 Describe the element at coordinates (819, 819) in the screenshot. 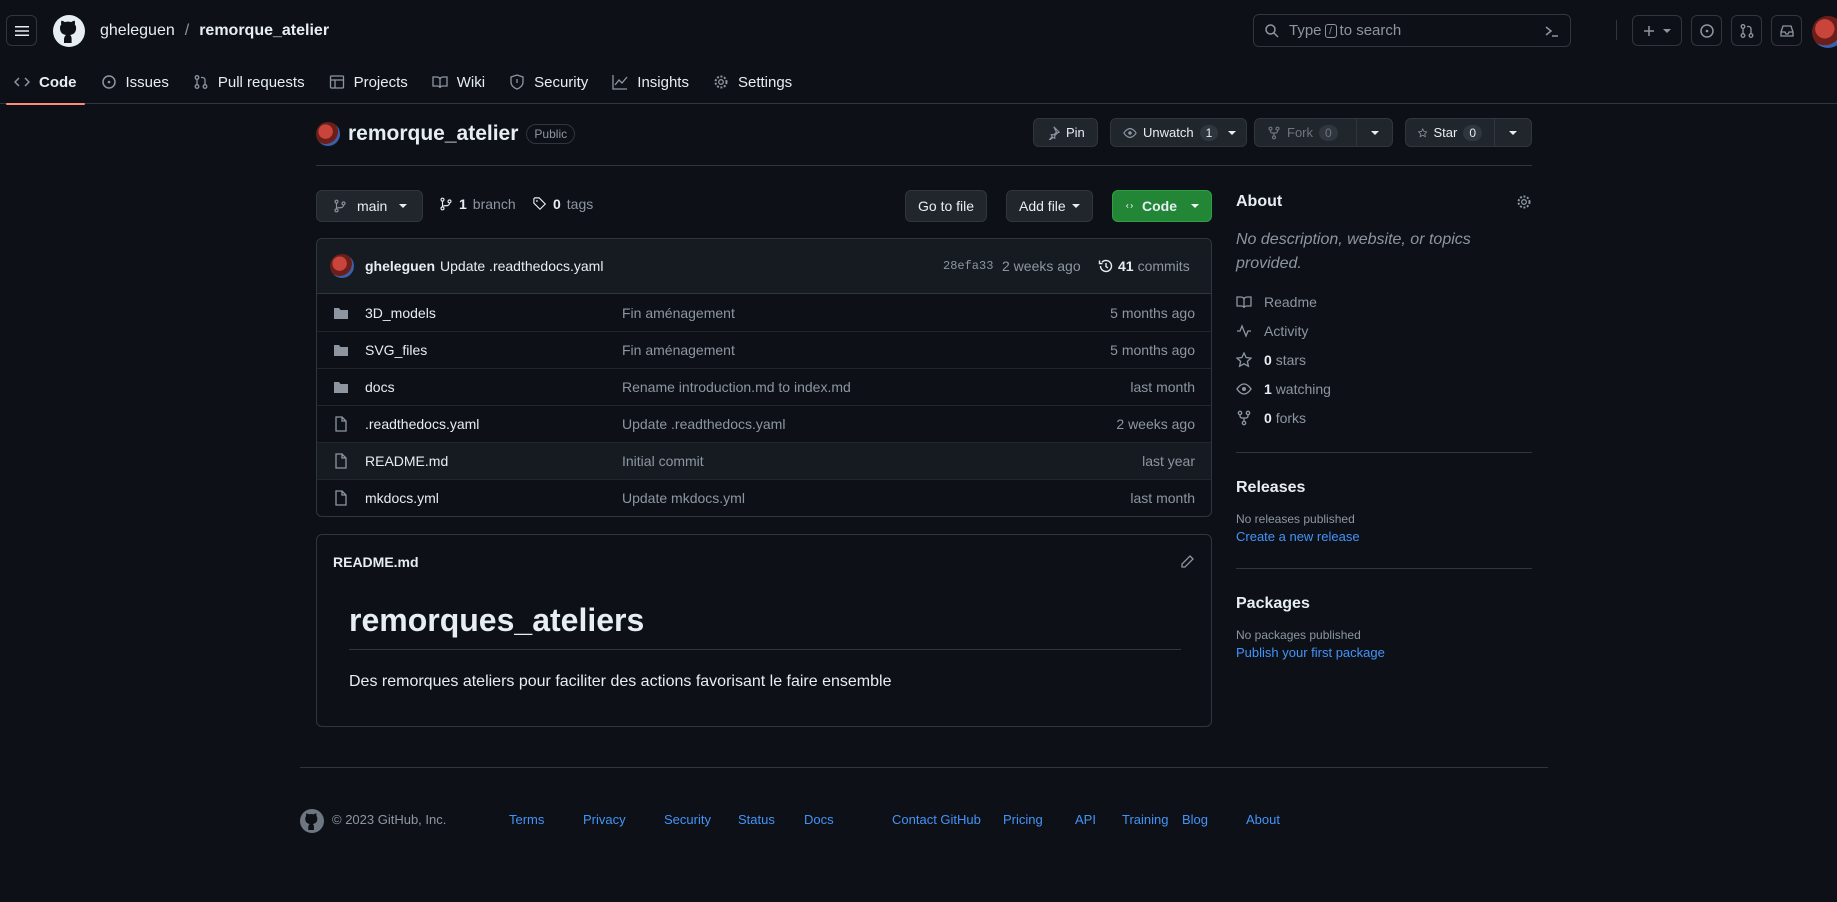

I see `footer-link: Docs` at that location.